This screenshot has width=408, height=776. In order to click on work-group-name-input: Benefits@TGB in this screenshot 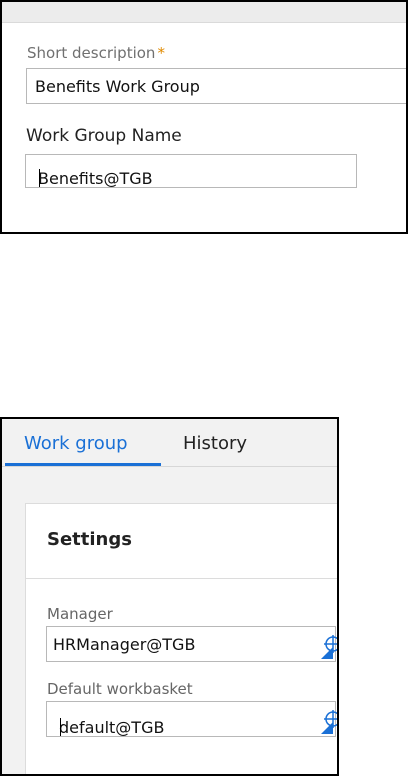, I will do `click(191, 171)`.